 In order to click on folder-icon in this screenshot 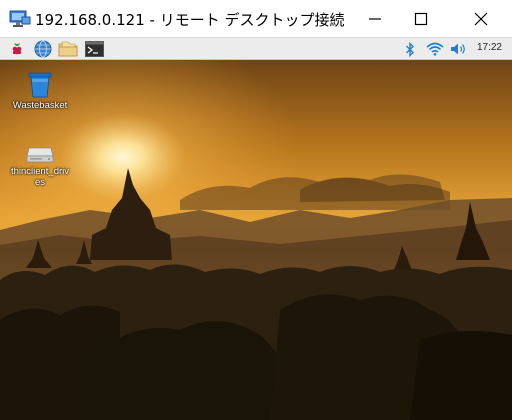, I will do `click(68, 49)`.